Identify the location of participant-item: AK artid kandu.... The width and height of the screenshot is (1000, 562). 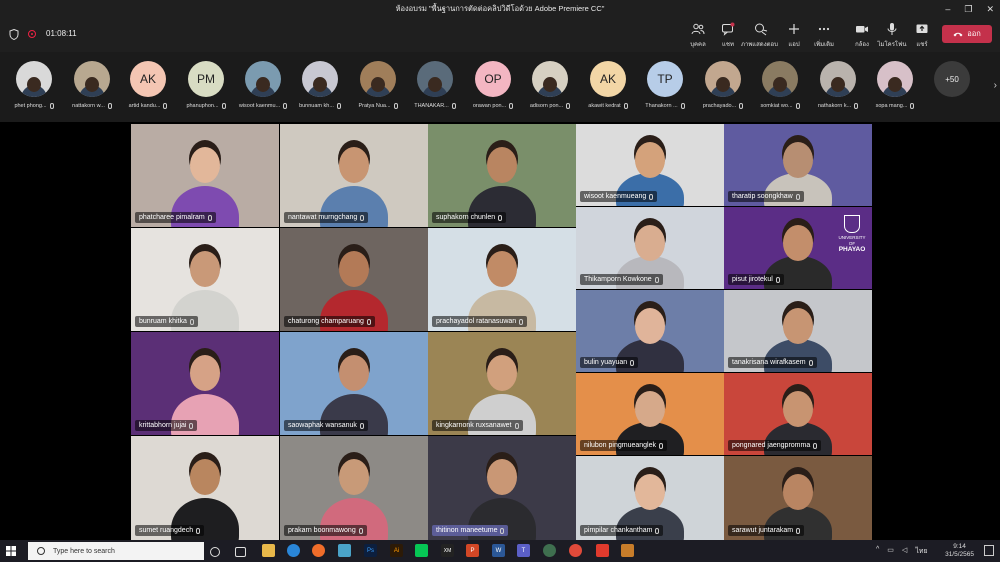
(148, 85).